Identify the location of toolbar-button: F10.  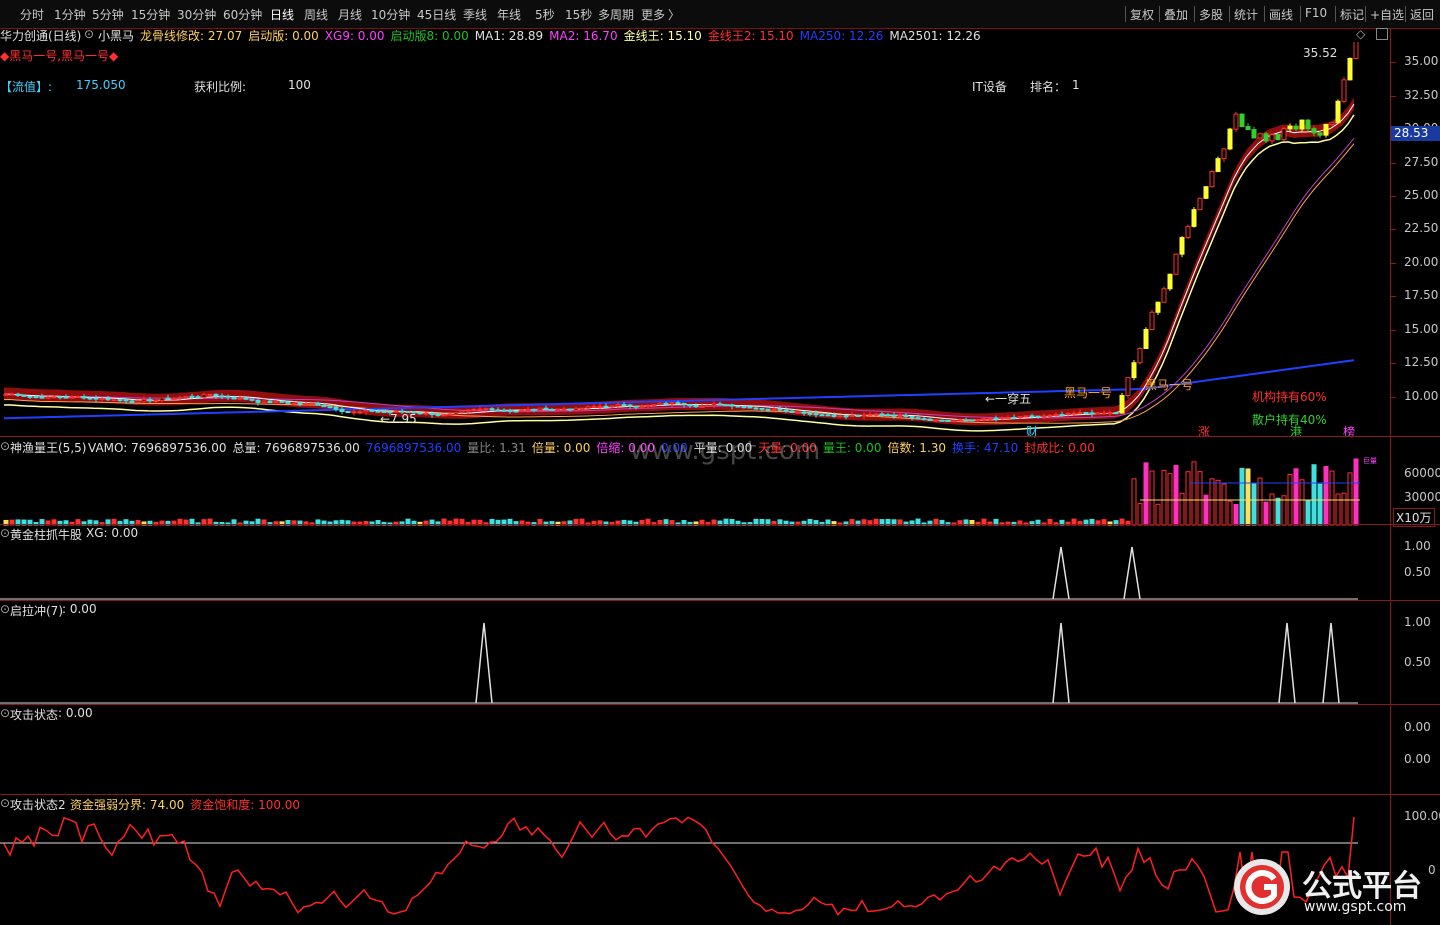
(1316, 13).